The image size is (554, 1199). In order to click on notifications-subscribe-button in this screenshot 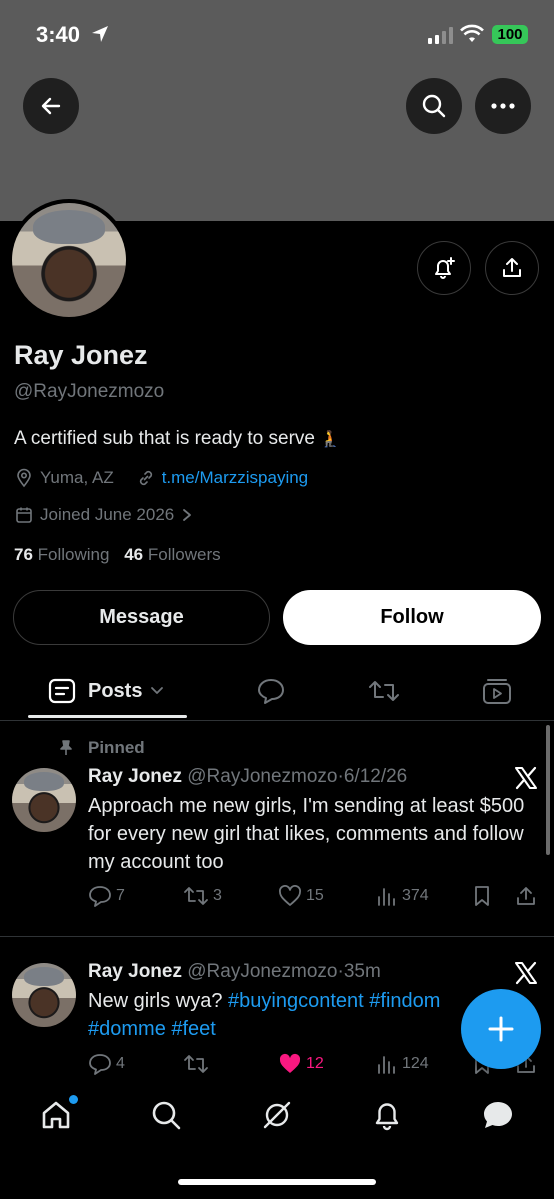, I will do `click(444, 268)`.